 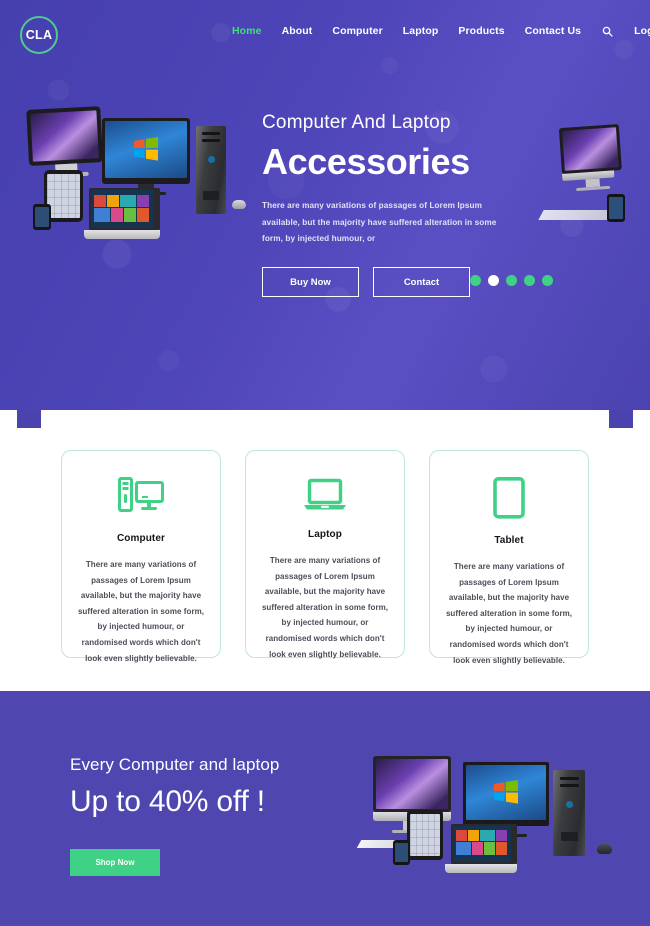 I want to click on logo-text: CLA, so click(x=39, y=35).